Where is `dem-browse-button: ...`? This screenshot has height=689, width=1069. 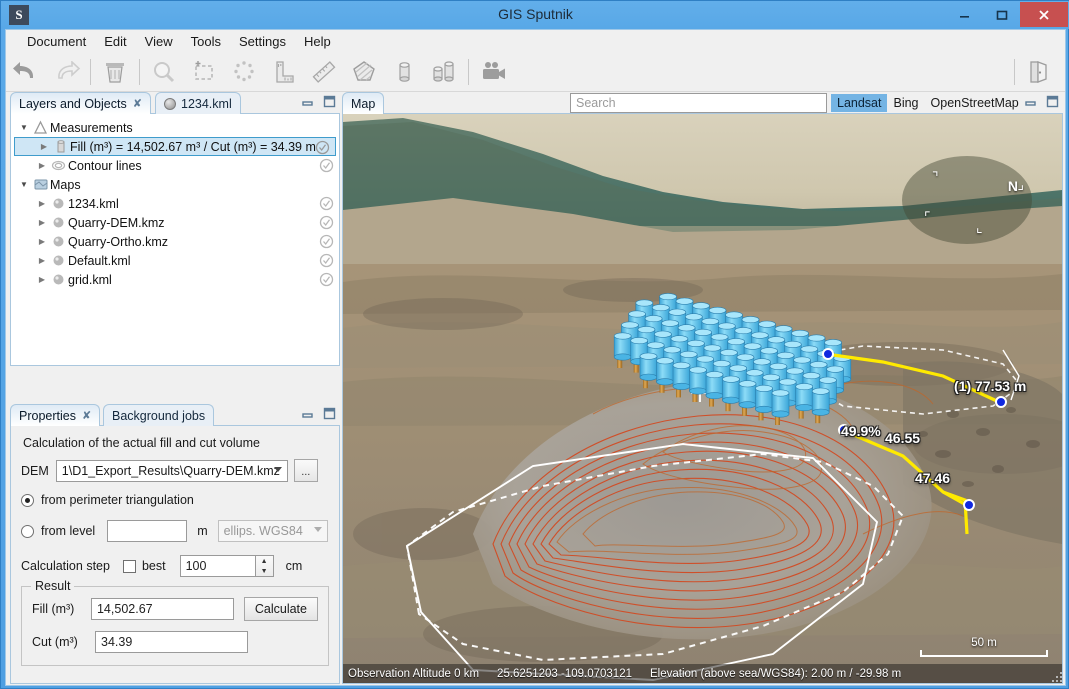 dem-browse-button: ... is located at coordinates (305, 470).